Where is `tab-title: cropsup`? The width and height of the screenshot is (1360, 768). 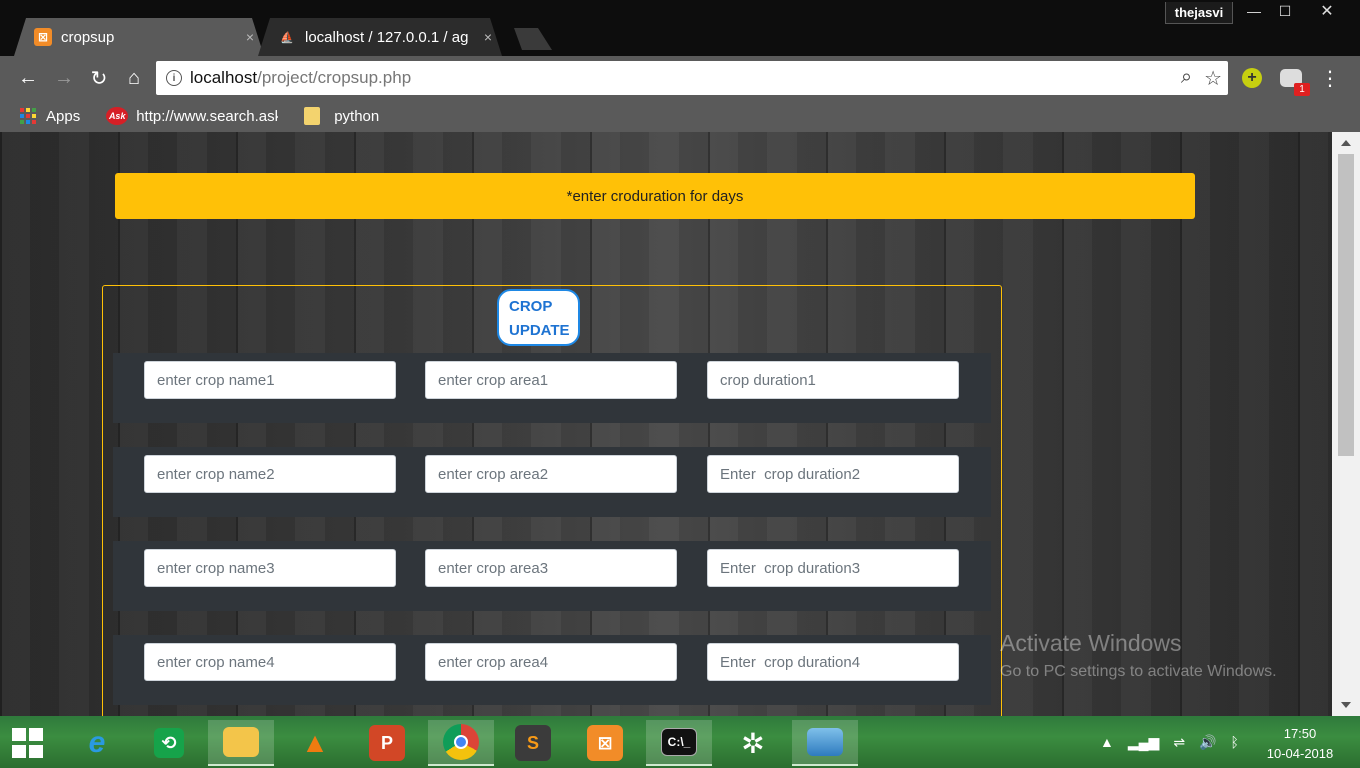
tab-title: cropsup is located at coordinates (88, 37).